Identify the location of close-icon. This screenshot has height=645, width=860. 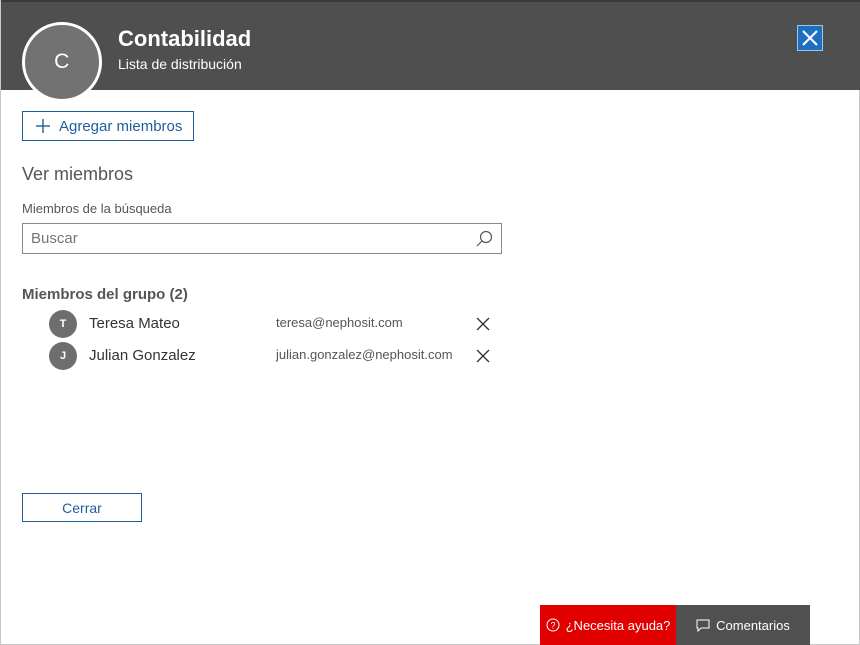
(810, 38).